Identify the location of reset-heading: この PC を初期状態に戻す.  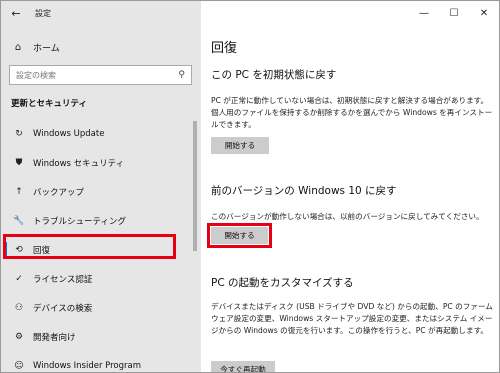
(274, 75).